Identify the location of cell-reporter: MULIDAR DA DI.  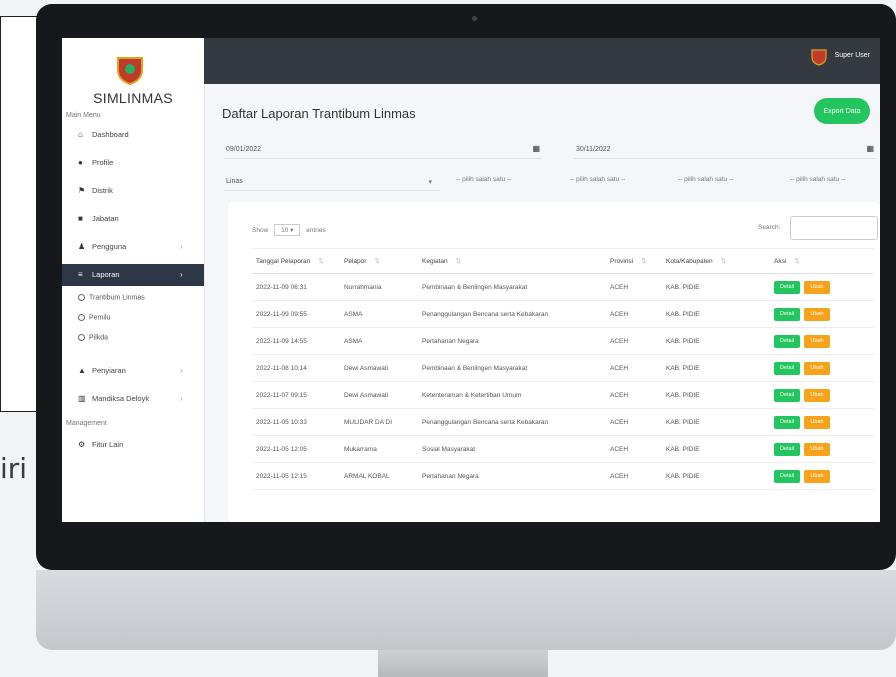
(379, 422).